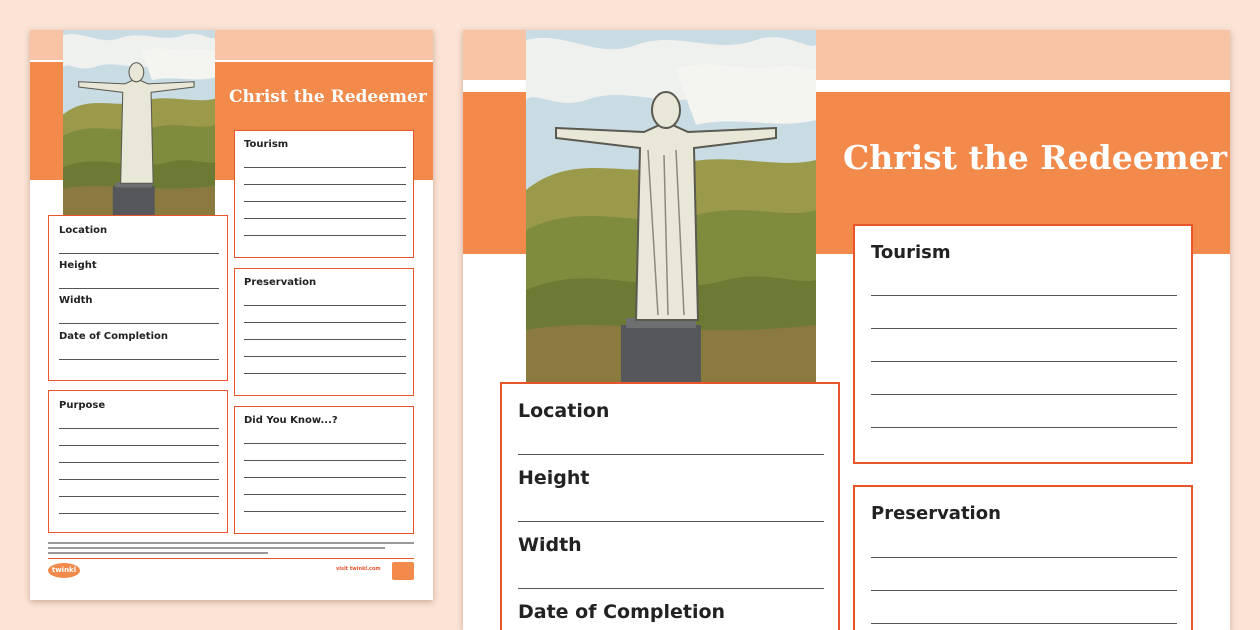  I want to click on purpose-box: Purpose, so click(138, 461).